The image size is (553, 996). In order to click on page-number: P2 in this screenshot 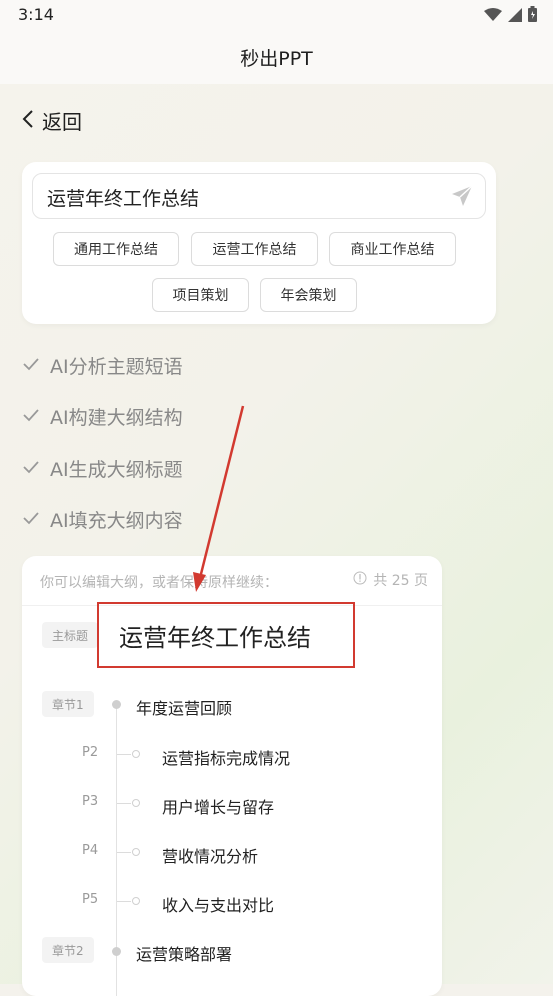, I will do `click(90, 752)`.